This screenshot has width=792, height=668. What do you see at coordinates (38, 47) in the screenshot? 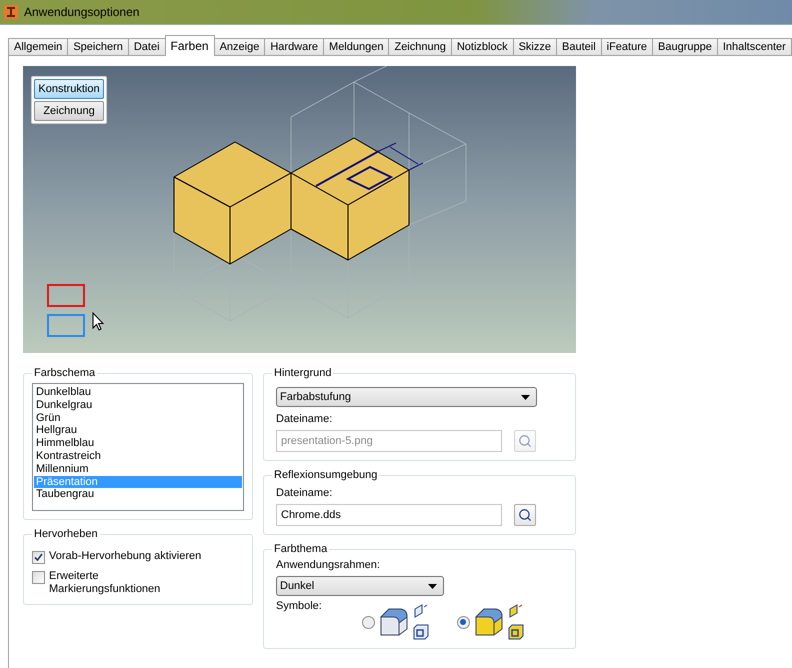
I see `tab: Allgemein` at bounding box center [38, 47].